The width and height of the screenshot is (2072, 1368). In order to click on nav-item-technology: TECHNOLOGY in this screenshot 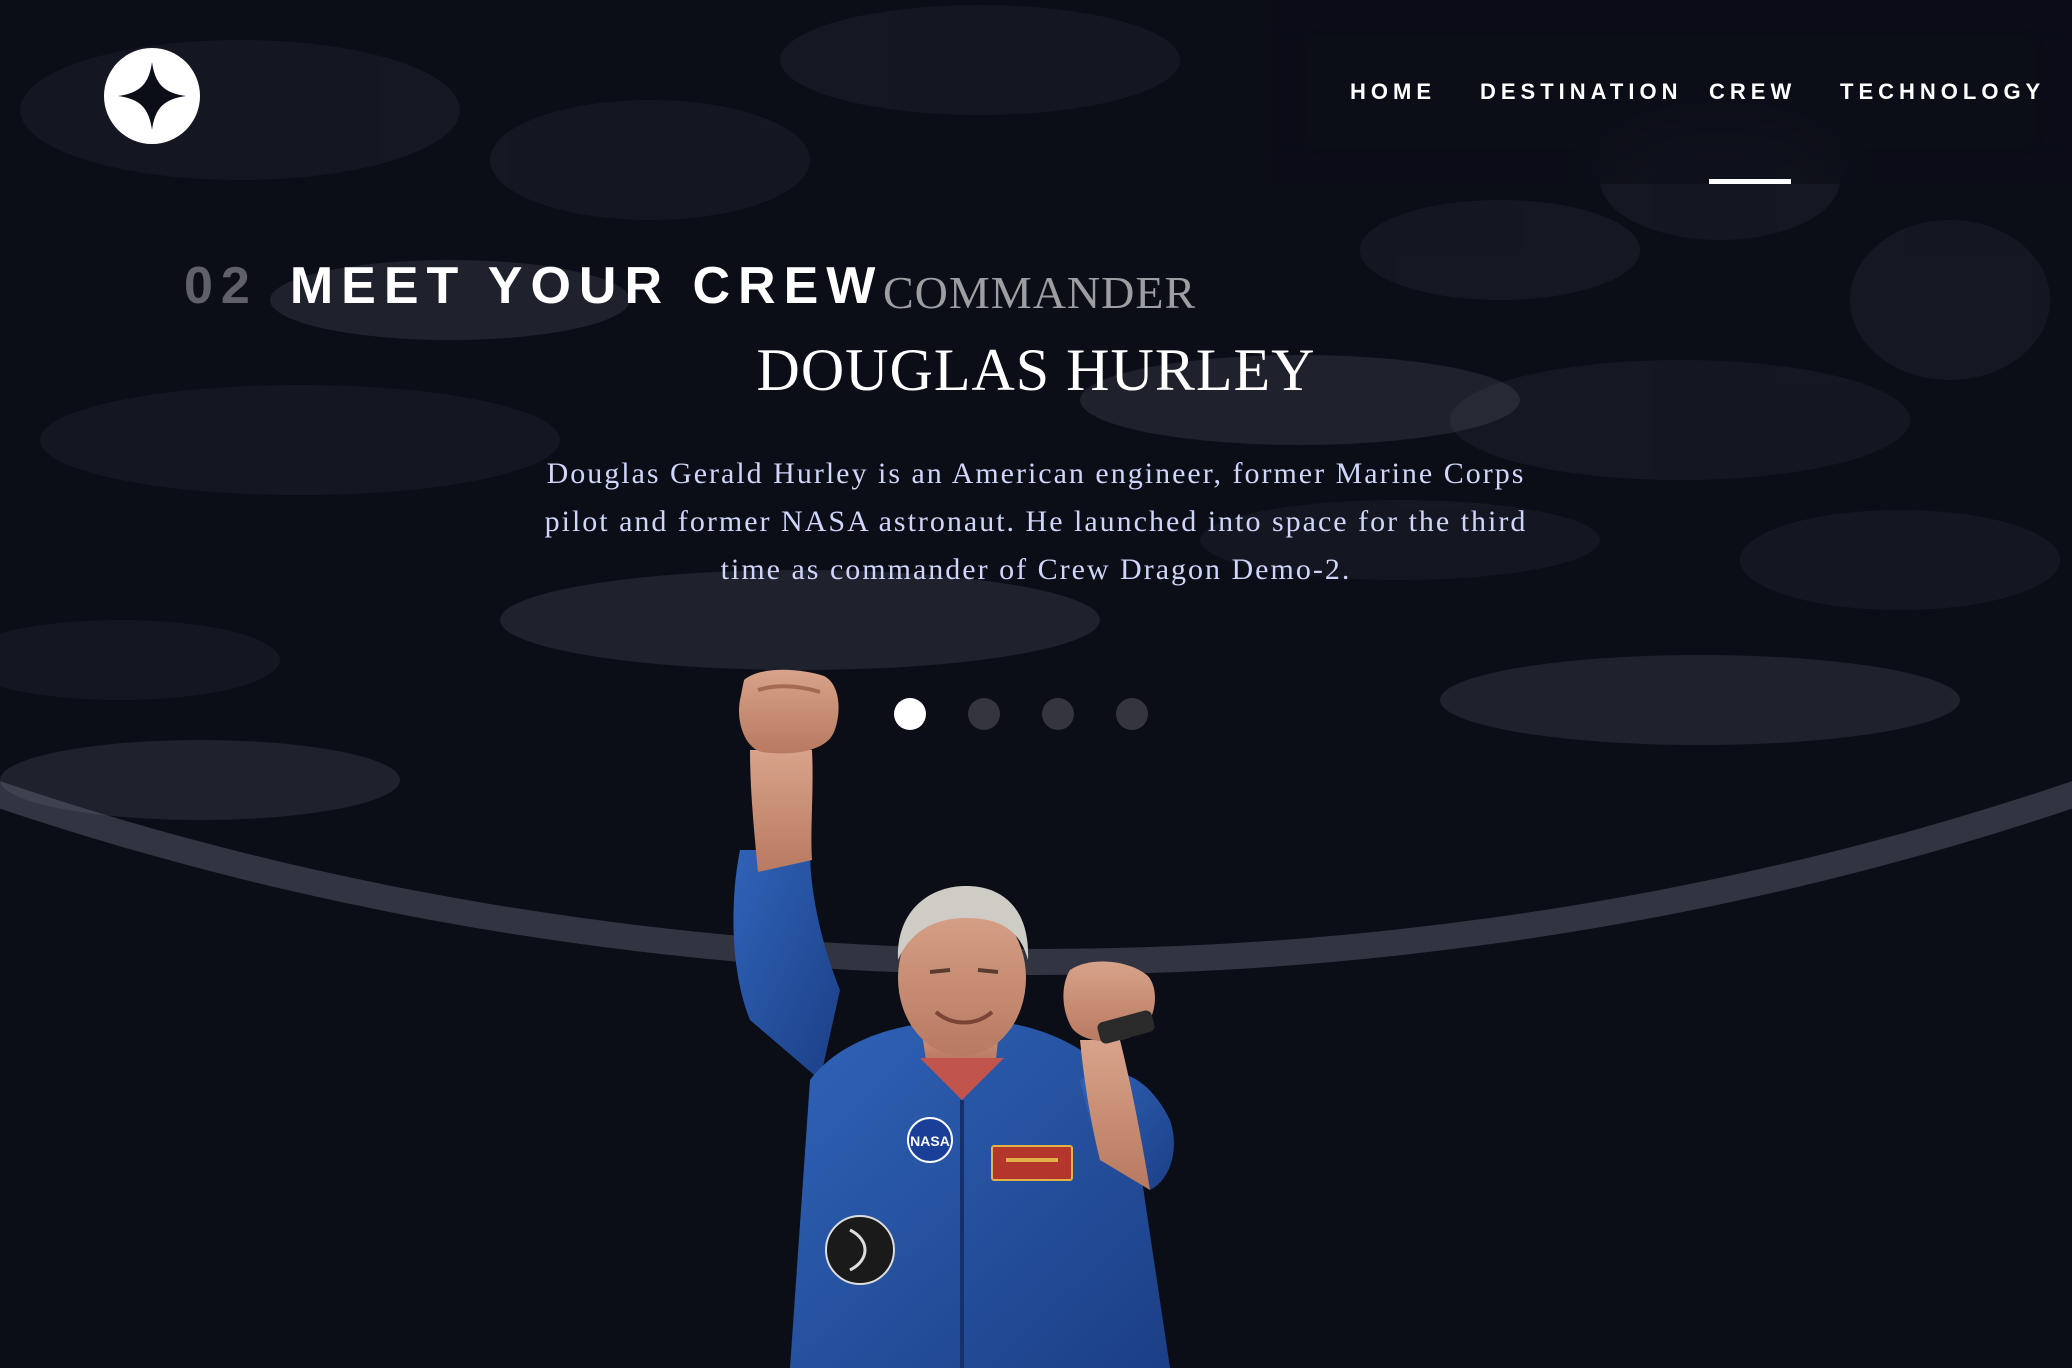, I will do `click(1942, 92)`.